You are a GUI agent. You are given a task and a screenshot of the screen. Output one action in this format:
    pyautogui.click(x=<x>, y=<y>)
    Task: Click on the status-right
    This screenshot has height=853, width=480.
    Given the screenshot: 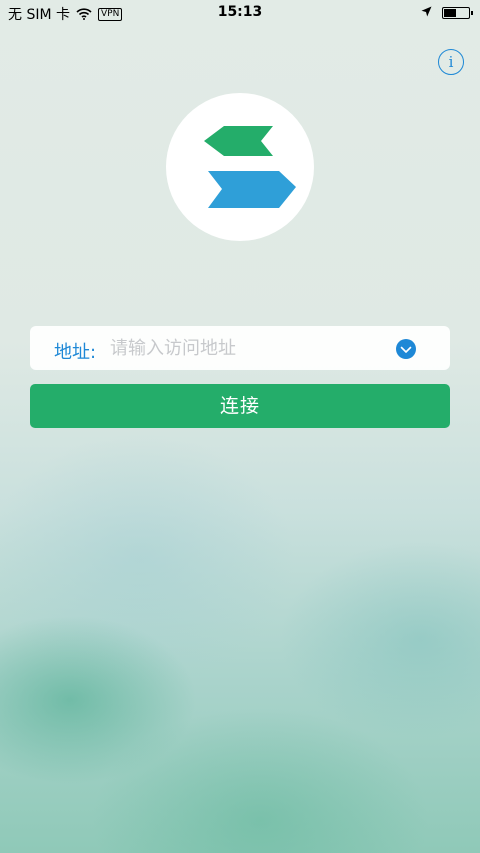 What is the action you would take?
    pyautogui.click(x=447, y=13)
    